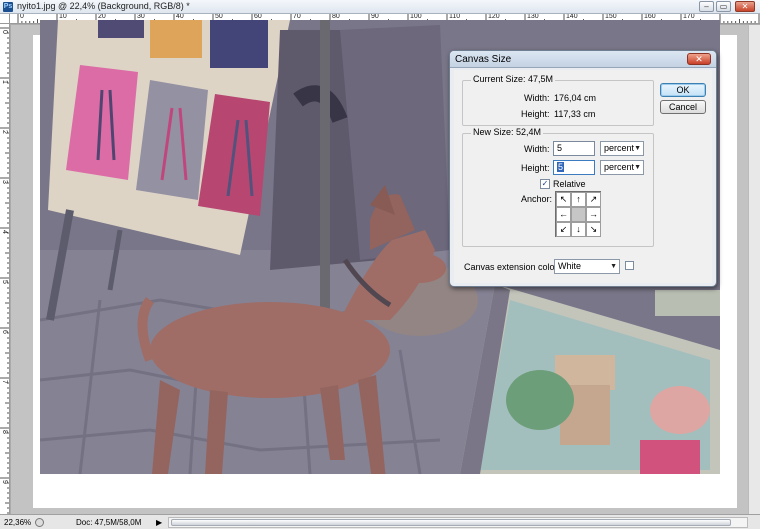  What do you see at coordinates (4, 82) in the screenshot?
I see `ruler-label: 1` at bounding box center [4, 82].